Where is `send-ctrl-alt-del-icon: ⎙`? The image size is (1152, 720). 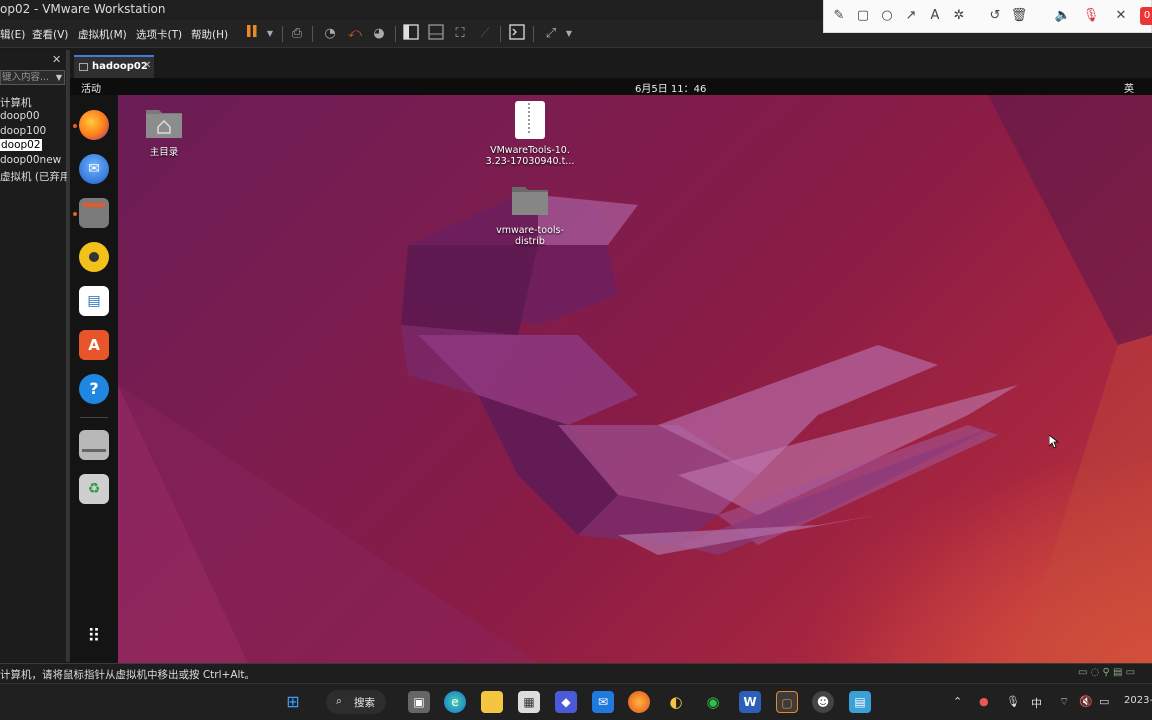
send-ctrl-alt-del-icon: ⎙ is located at coordinates (297, 34).